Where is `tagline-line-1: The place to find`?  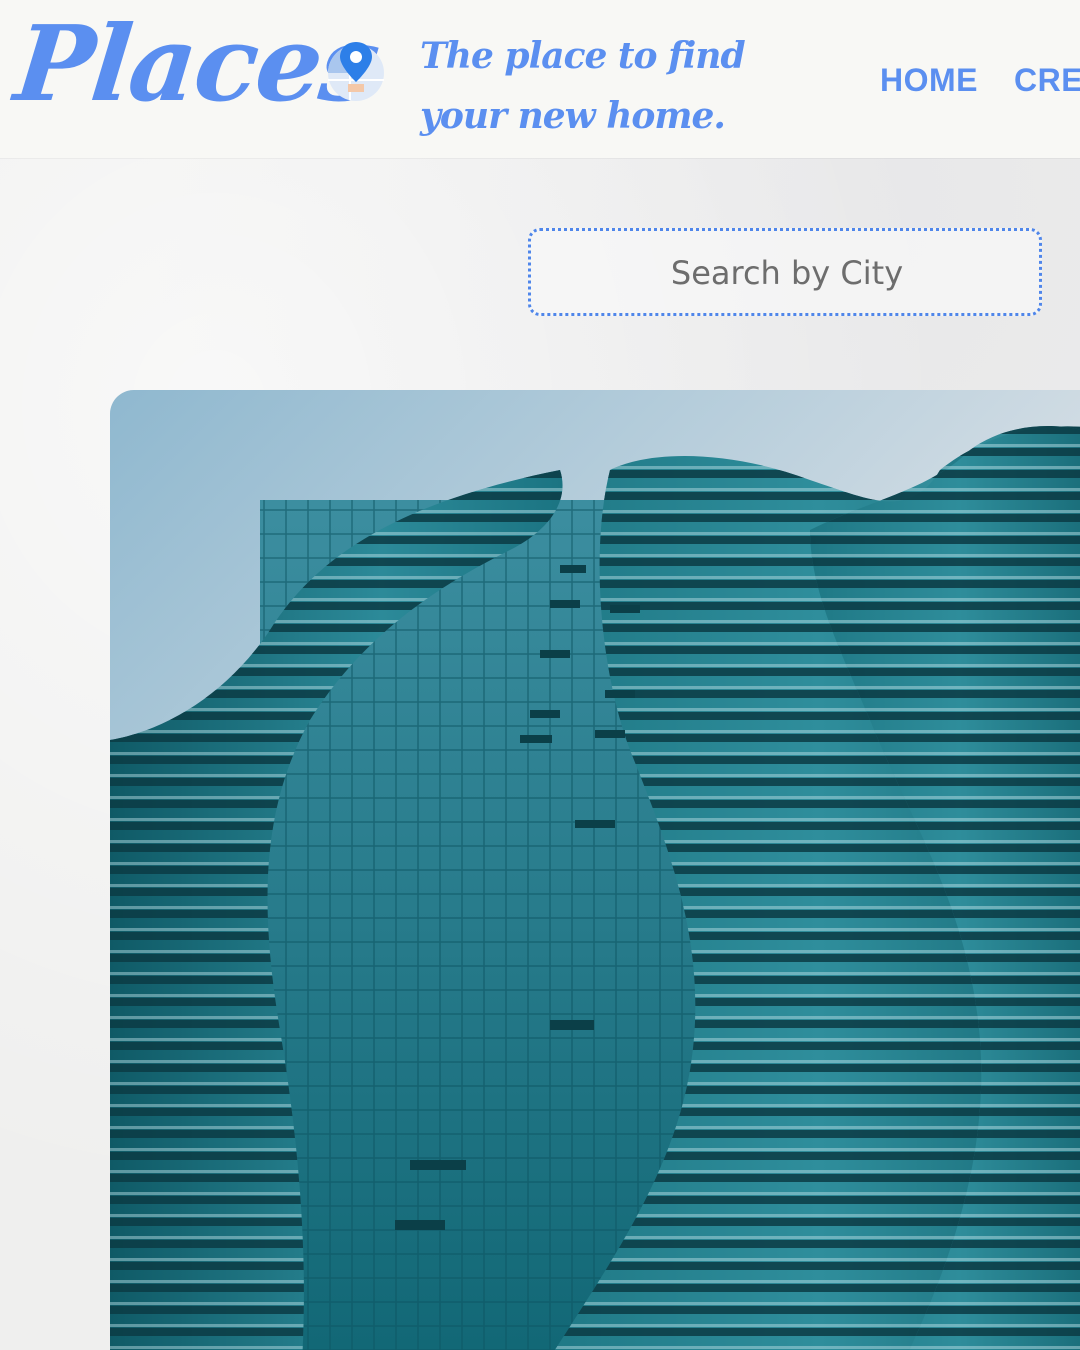 tagline-line-1: The place to find is located at coordinates (583, 56).